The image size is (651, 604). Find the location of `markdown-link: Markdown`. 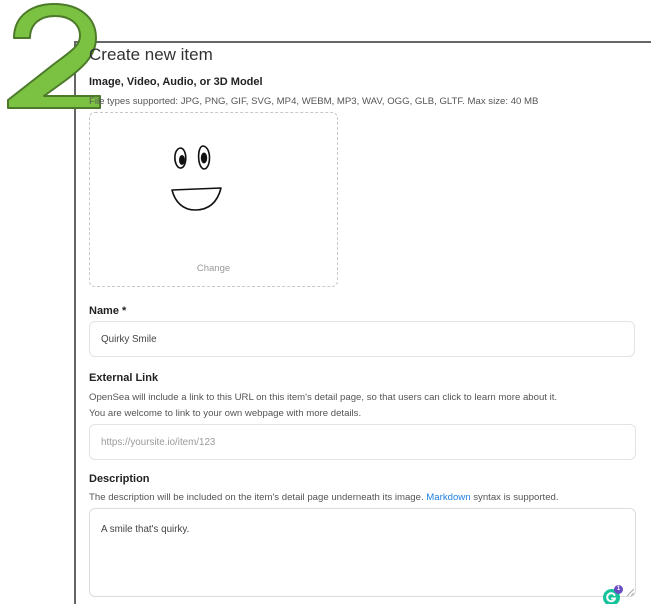

markdown-link: Markdown is located at coordinates (448, 497).